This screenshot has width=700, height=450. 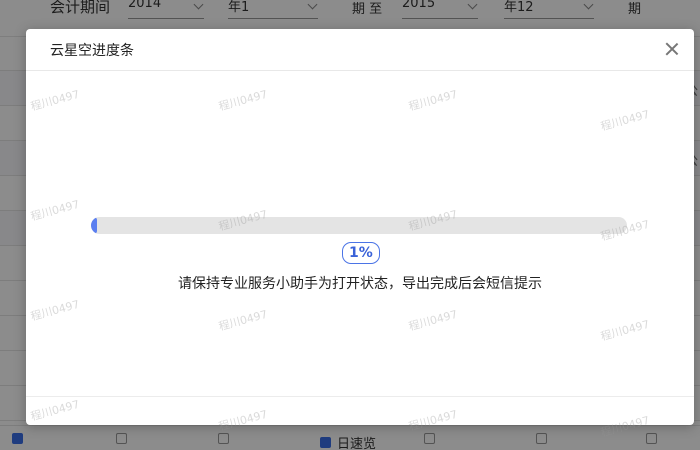 I want to click on progress-percent-badge: 1%, so click(x=361, y=253).